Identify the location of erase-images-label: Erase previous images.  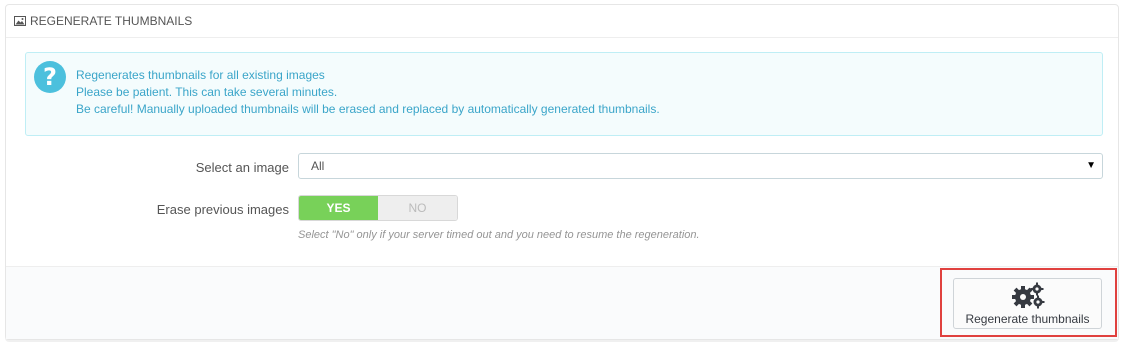
(222, 209).